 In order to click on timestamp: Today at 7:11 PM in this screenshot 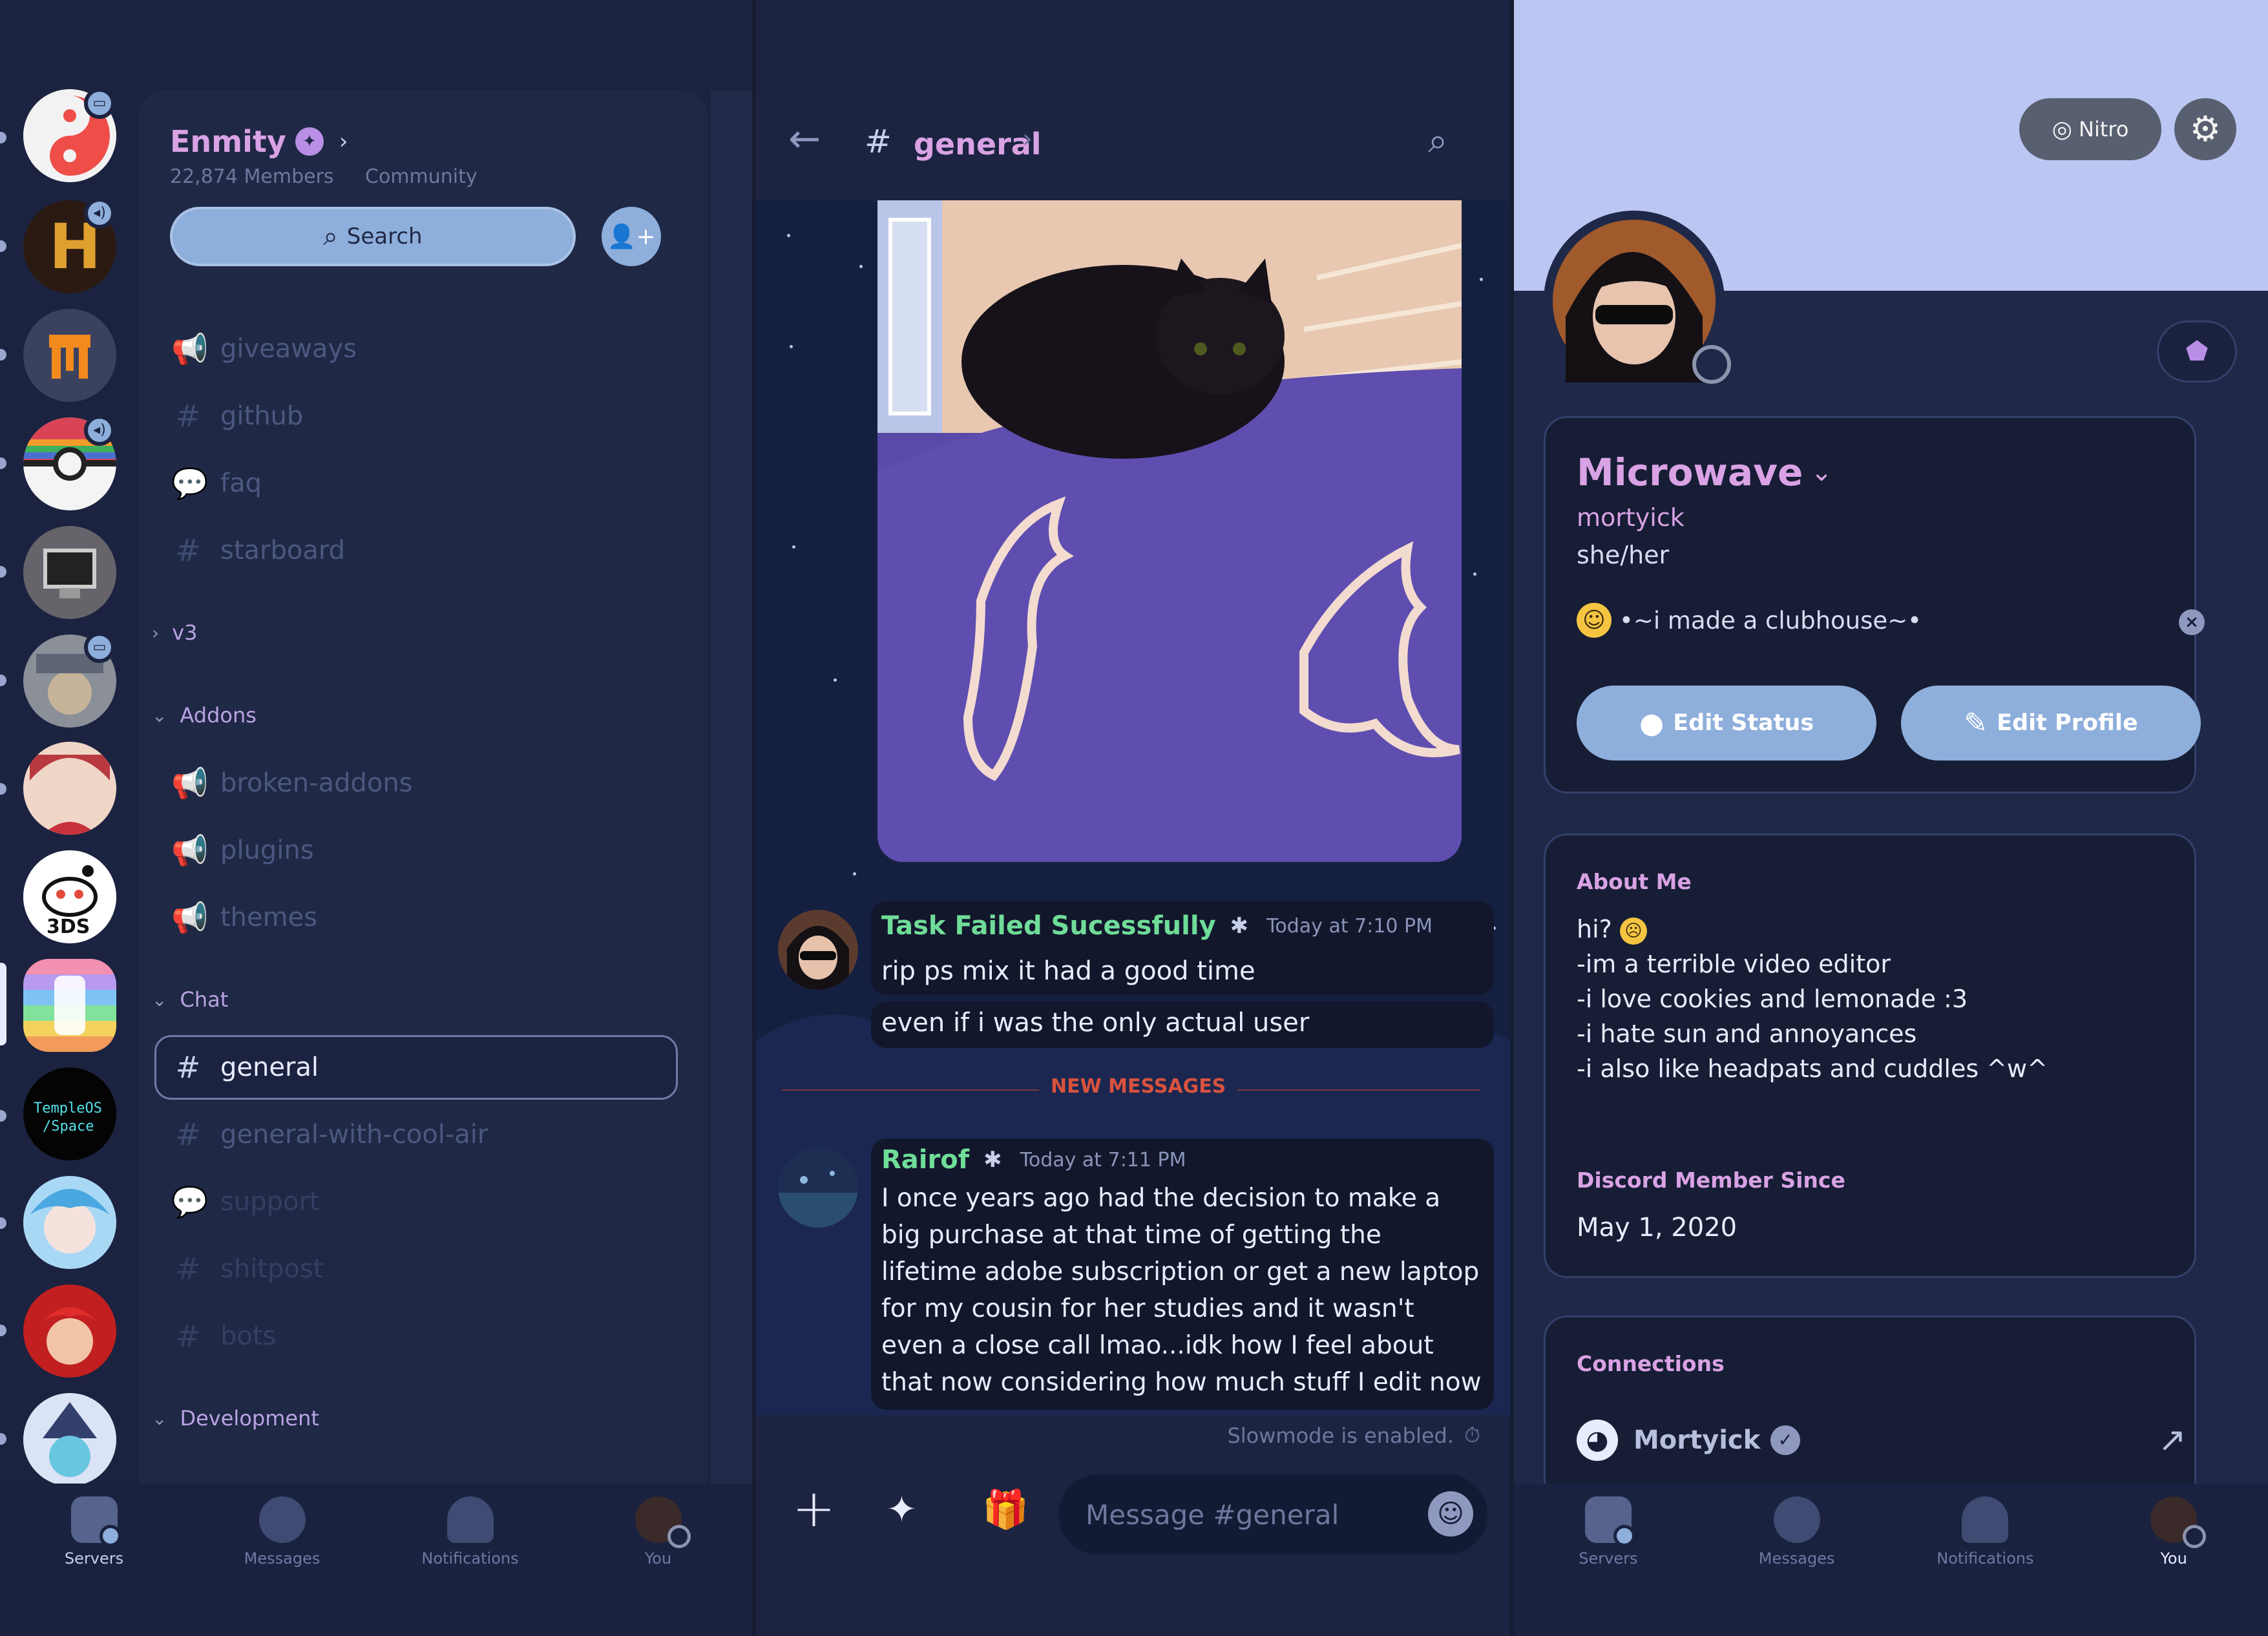, I will do `click(1103, 1160)`.